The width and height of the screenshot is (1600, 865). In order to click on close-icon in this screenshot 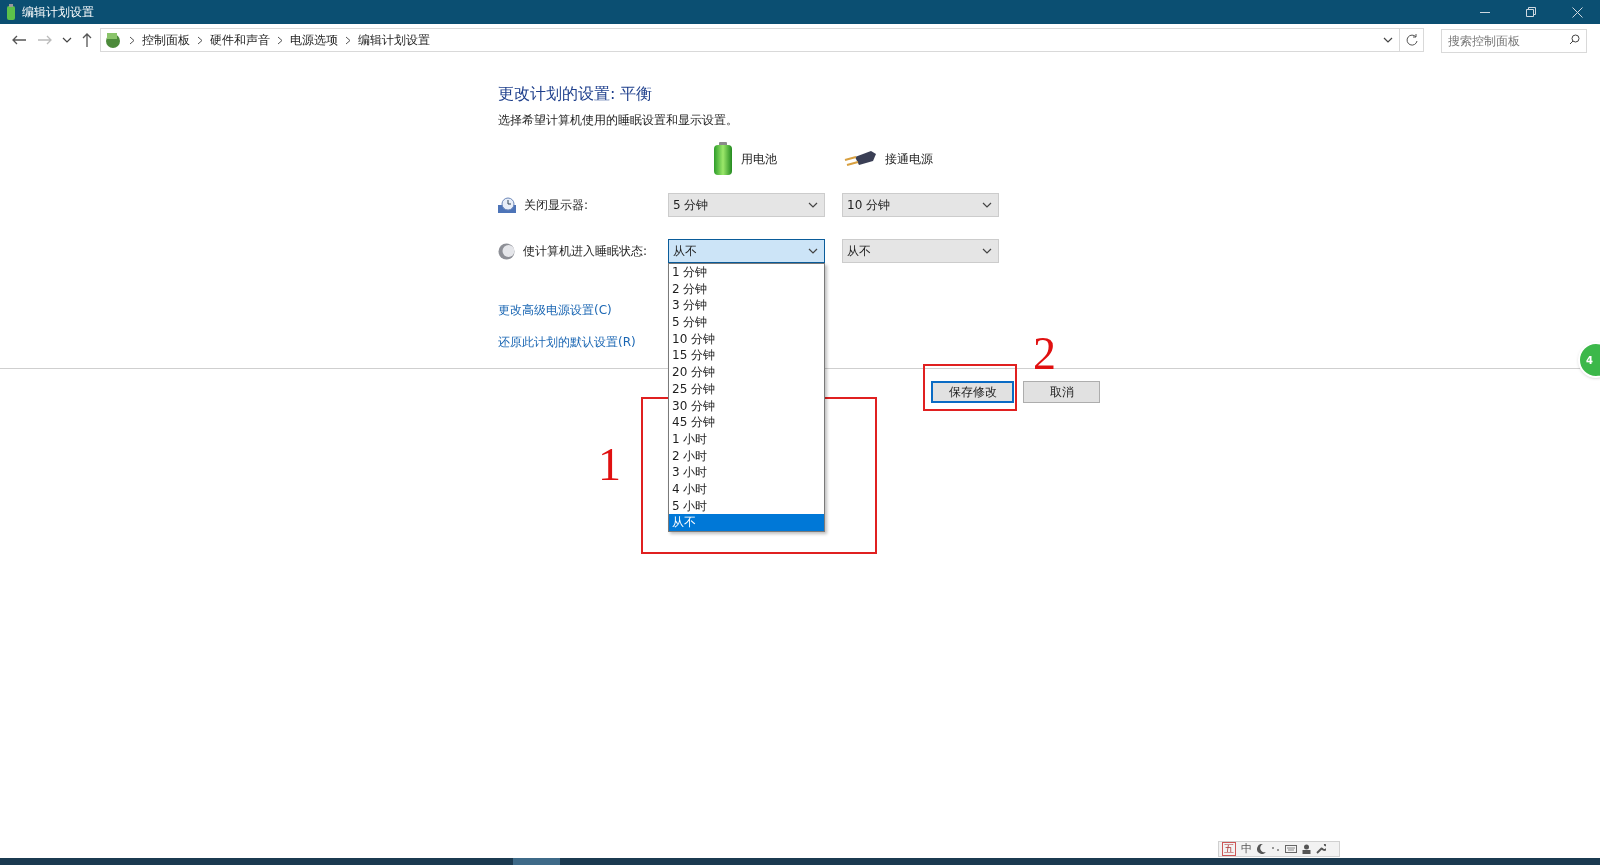, I will do `click(1577, 12)`.